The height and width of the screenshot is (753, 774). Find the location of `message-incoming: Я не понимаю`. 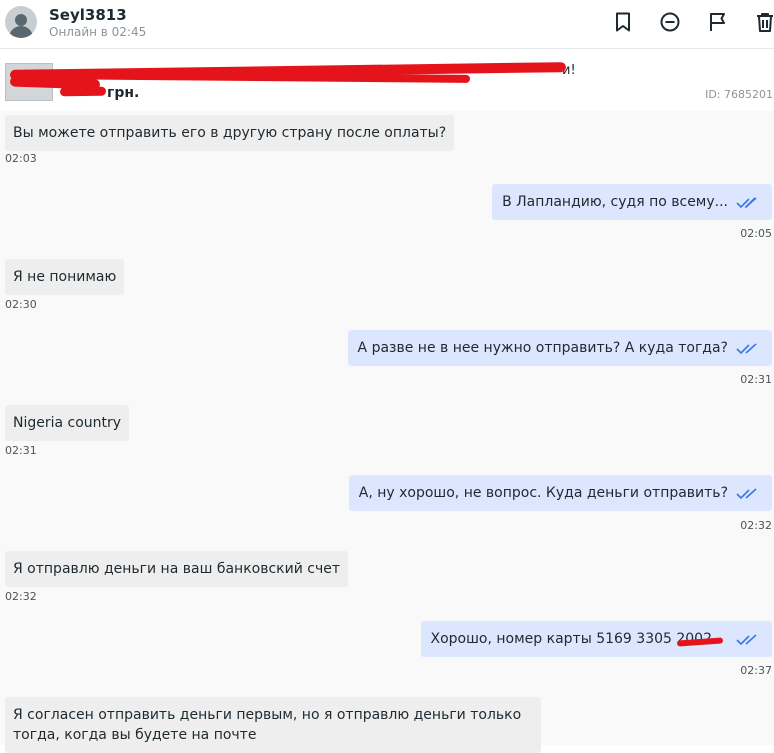

message-incoming: Я не понимаю is located at coordinates (65, 277).